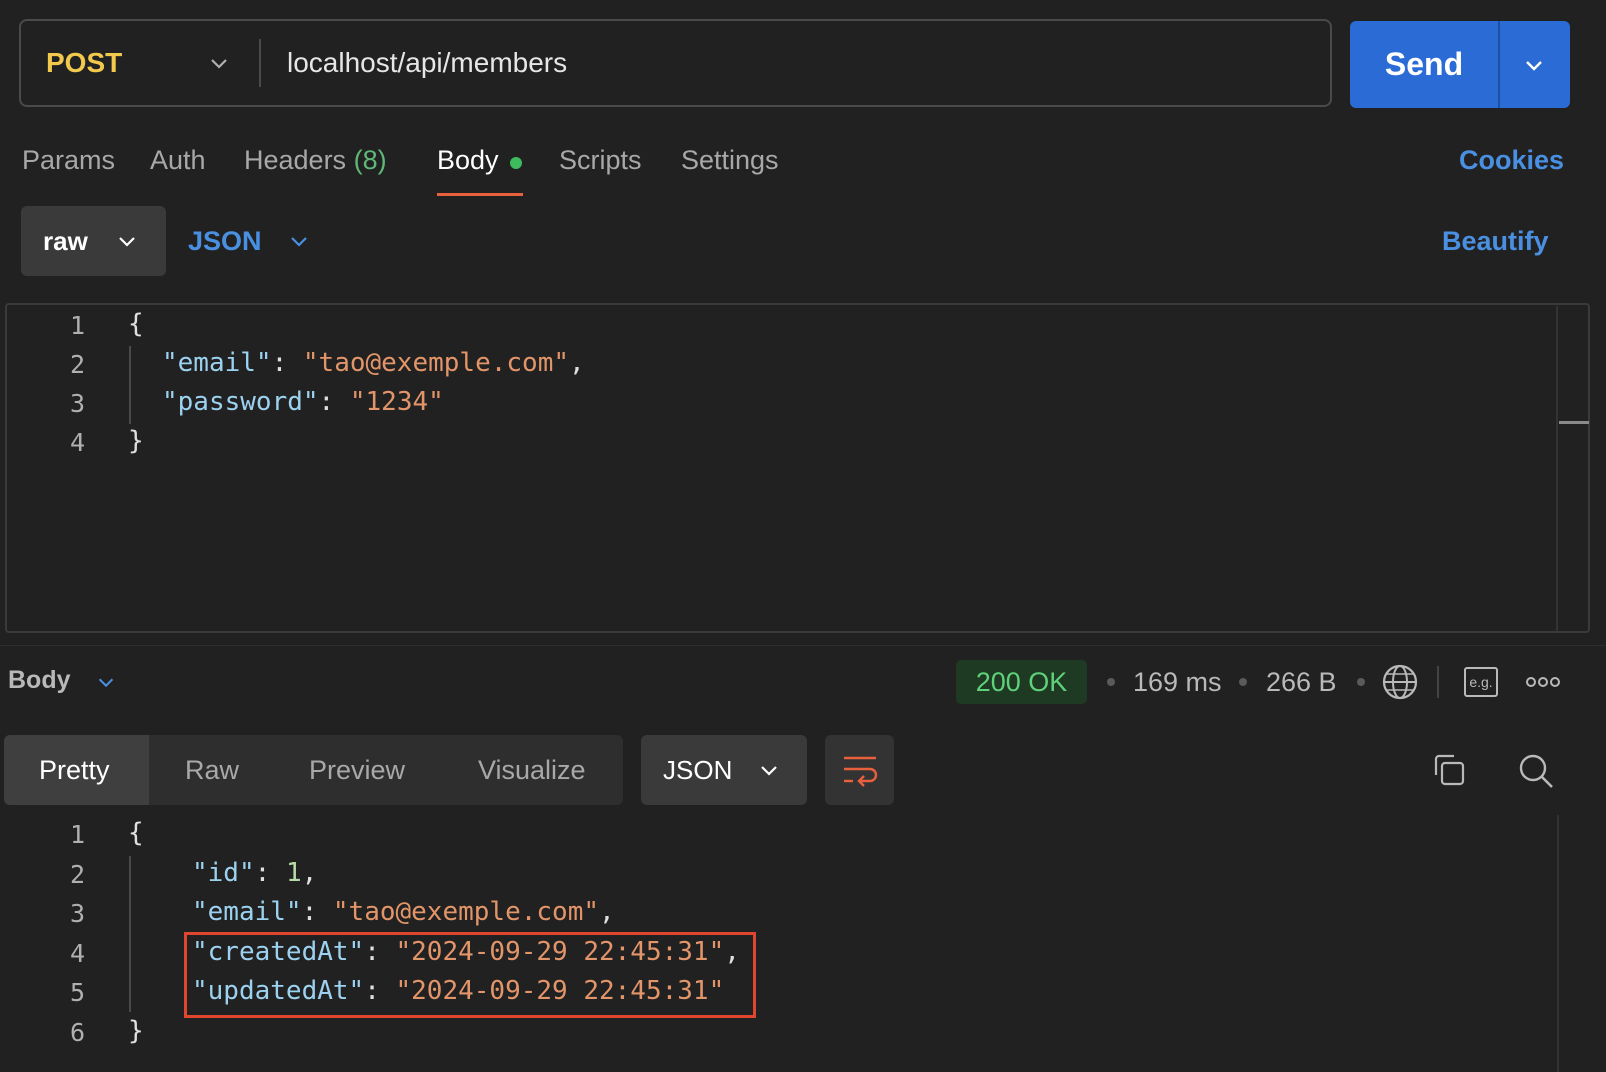 The width and height of the screenshot is (1606, 1072). Describe the element at coordinates (1495, 241) in the screenshot. I see `beautify-button: Beautify` at that location.